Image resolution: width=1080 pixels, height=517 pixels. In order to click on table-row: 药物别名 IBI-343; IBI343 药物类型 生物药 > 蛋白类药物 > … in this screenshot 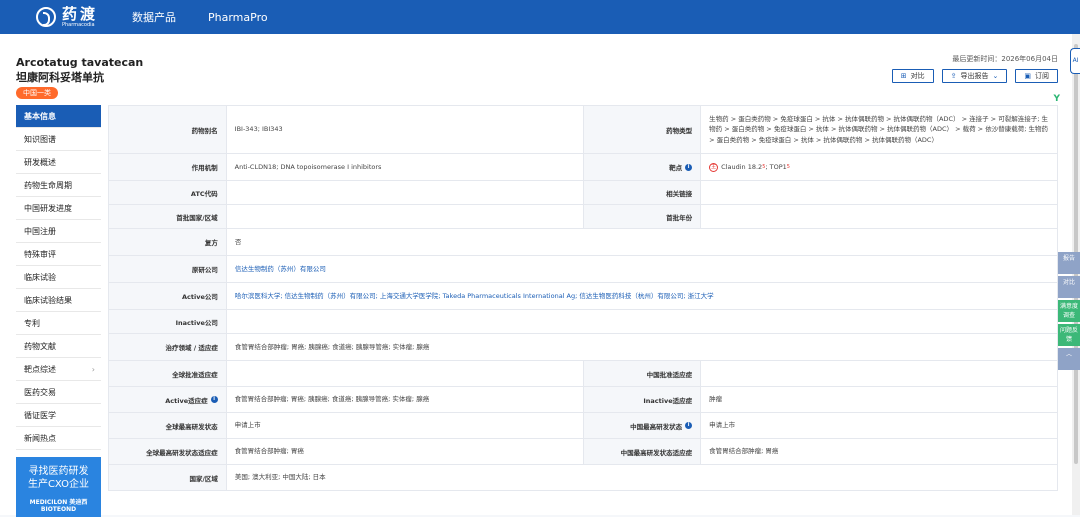, I will do `click(583, 130)`.